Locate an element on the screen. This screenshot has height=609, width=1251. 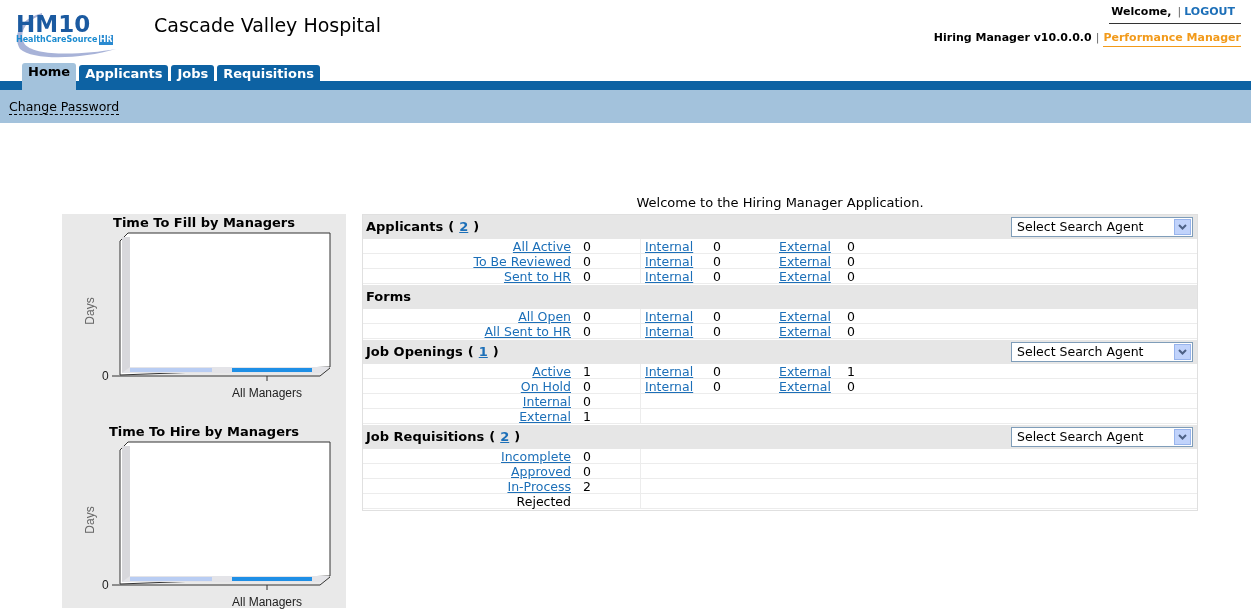
nav-tab: Applicants is located at coordinates (124, 73).